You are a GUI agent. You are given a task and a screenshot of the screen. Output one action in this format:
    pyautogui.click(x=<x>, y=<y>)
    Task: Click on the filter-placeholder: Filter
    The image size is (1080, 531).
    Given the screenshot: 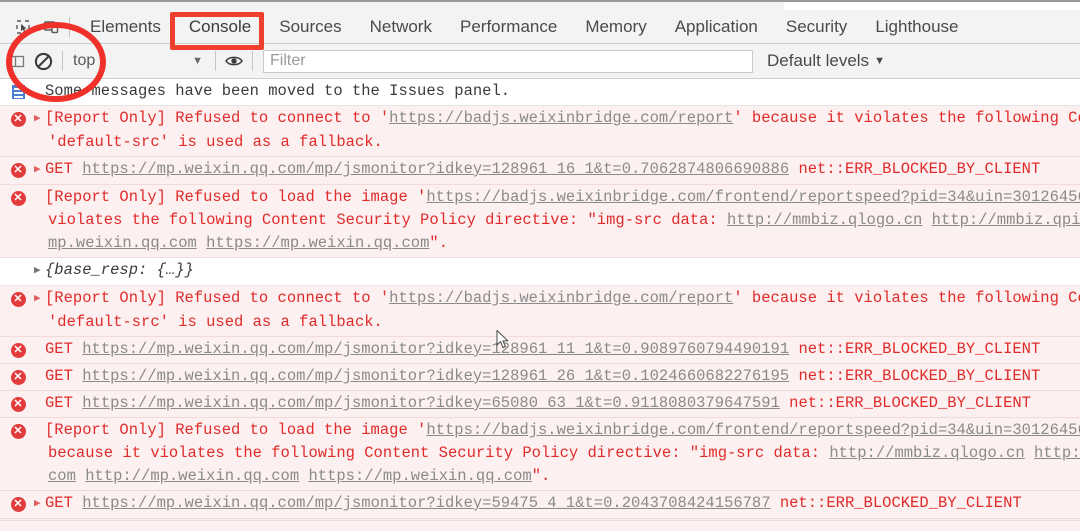 What is the action you would take?
    pyautogui.click(x=288, y=60)
    